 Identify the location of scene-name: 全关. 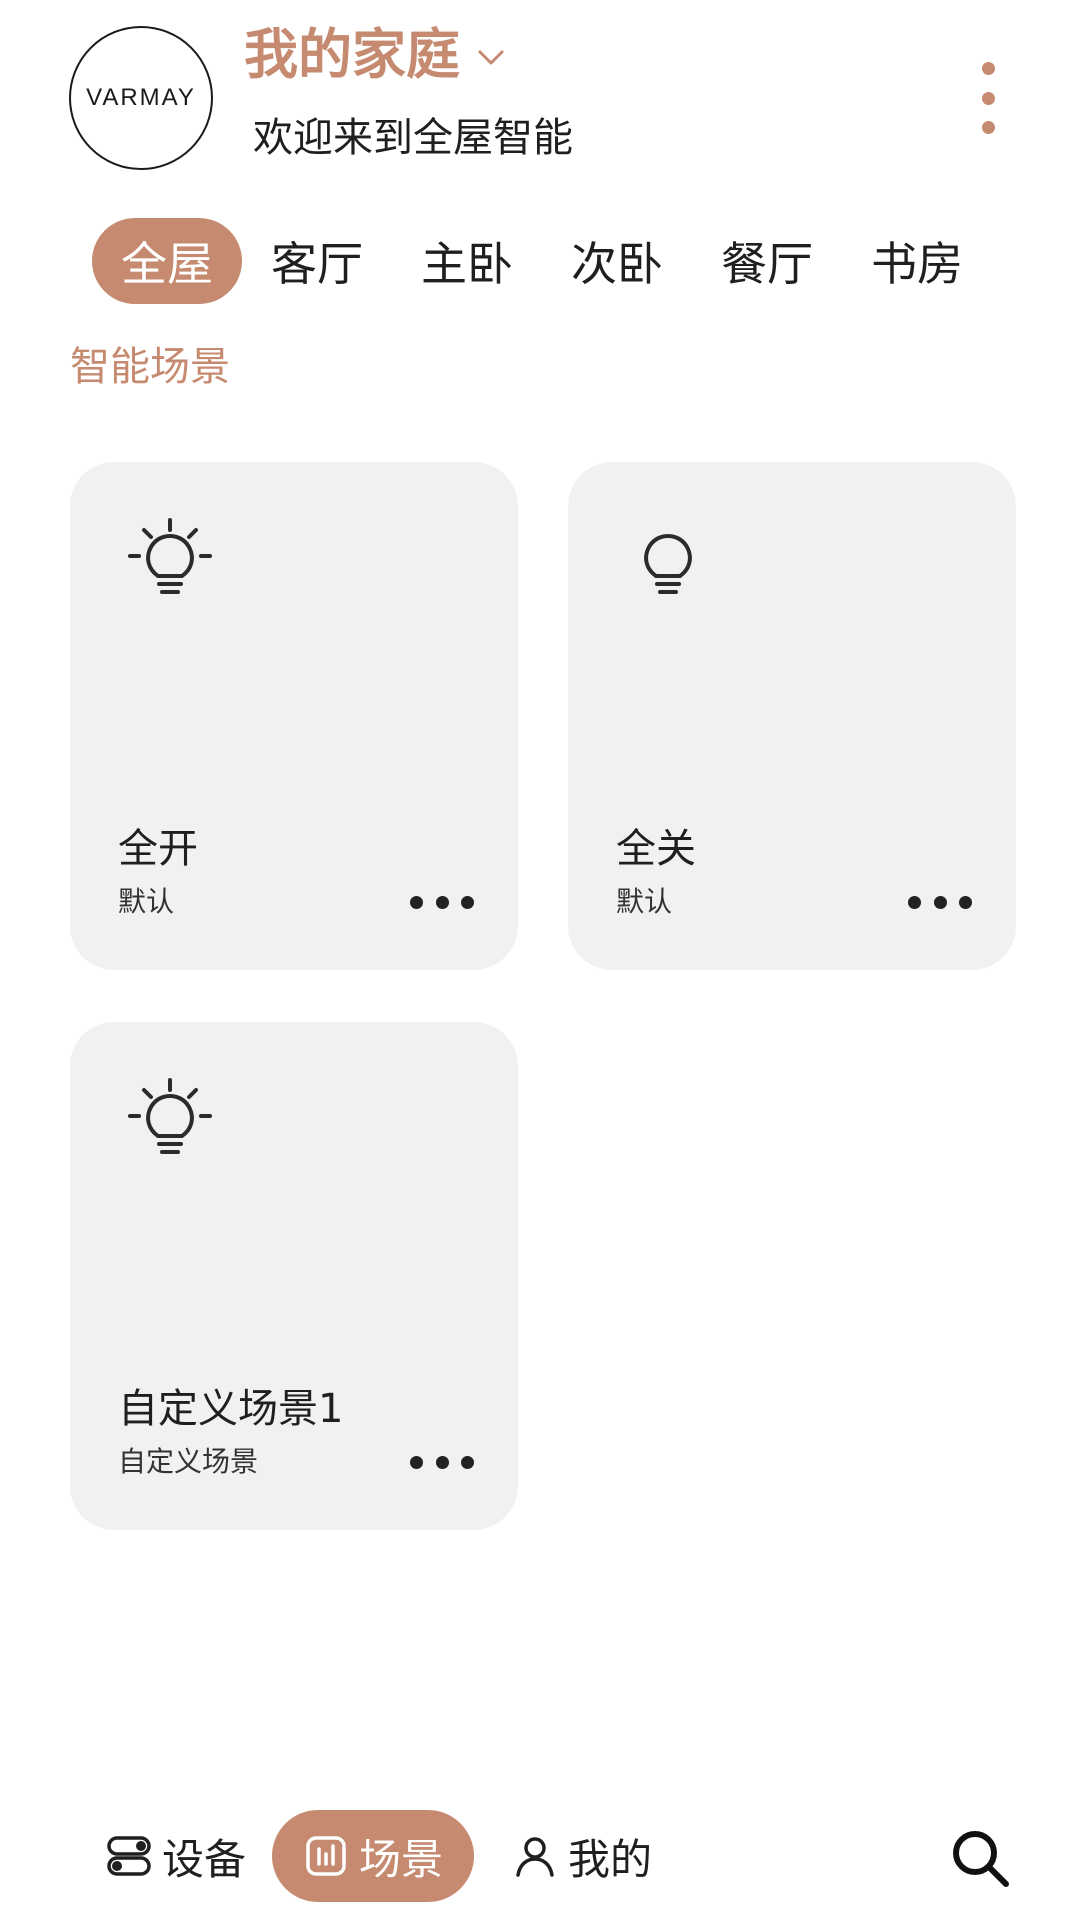
(656, 849).